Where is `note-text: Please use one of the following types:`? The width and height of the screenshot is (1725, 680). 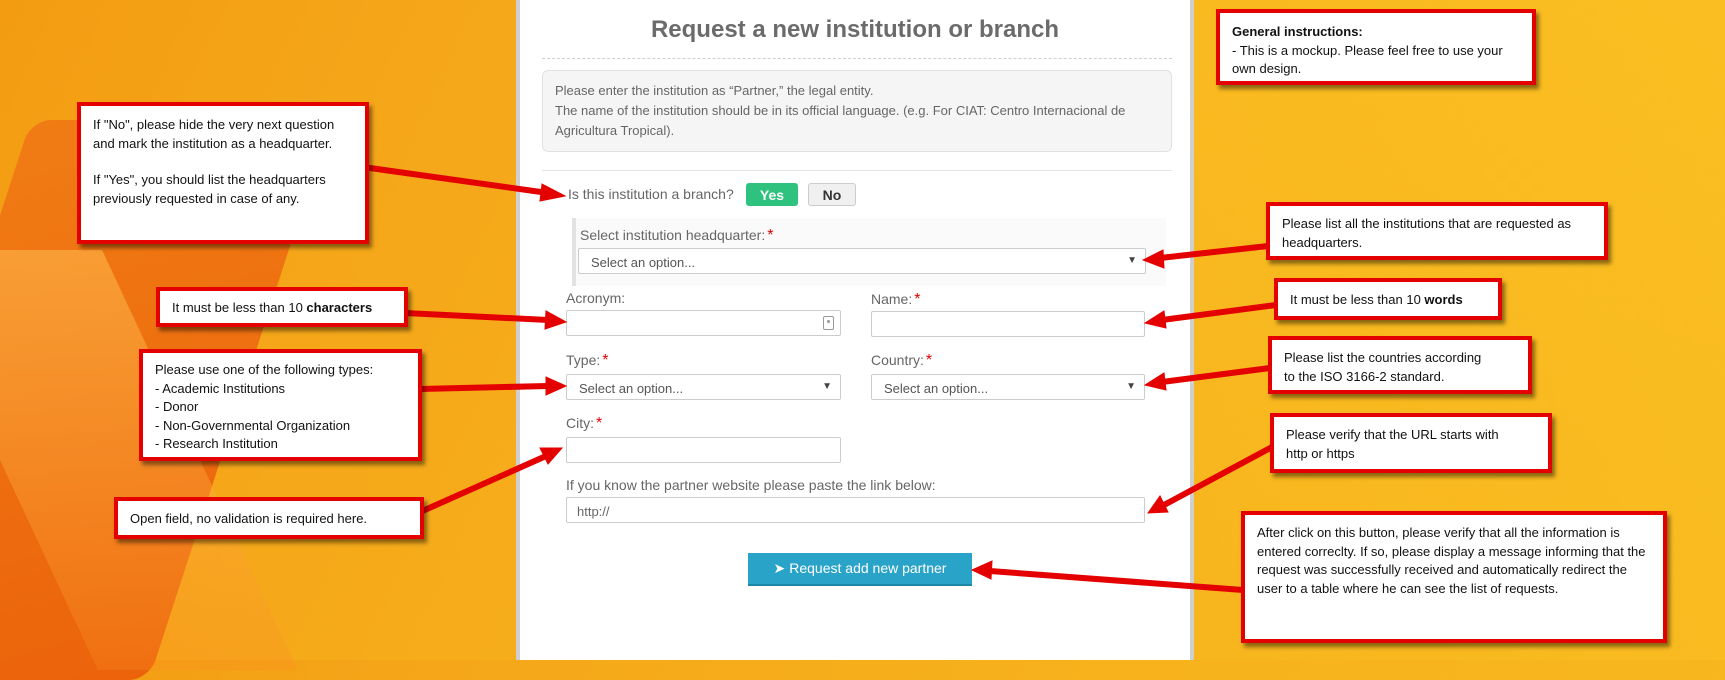 note-text: Please use one of the following types: is located at coordinates (264, 369).